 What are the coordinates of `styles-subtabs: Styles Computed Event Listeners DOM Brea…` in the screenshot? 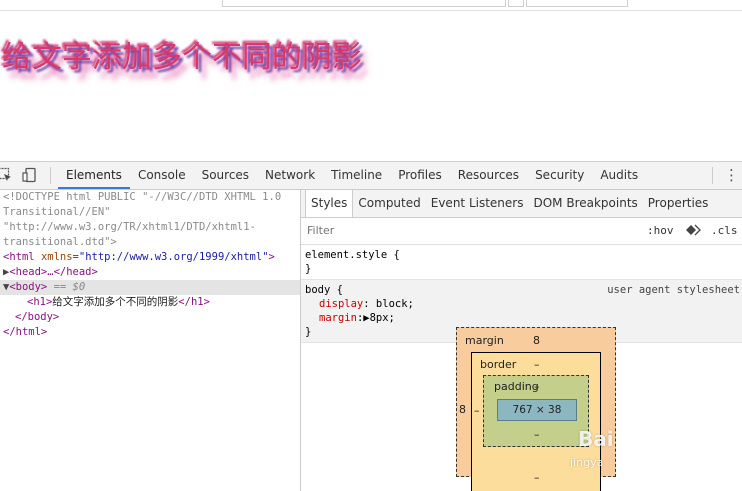 It's located at (521, 204).